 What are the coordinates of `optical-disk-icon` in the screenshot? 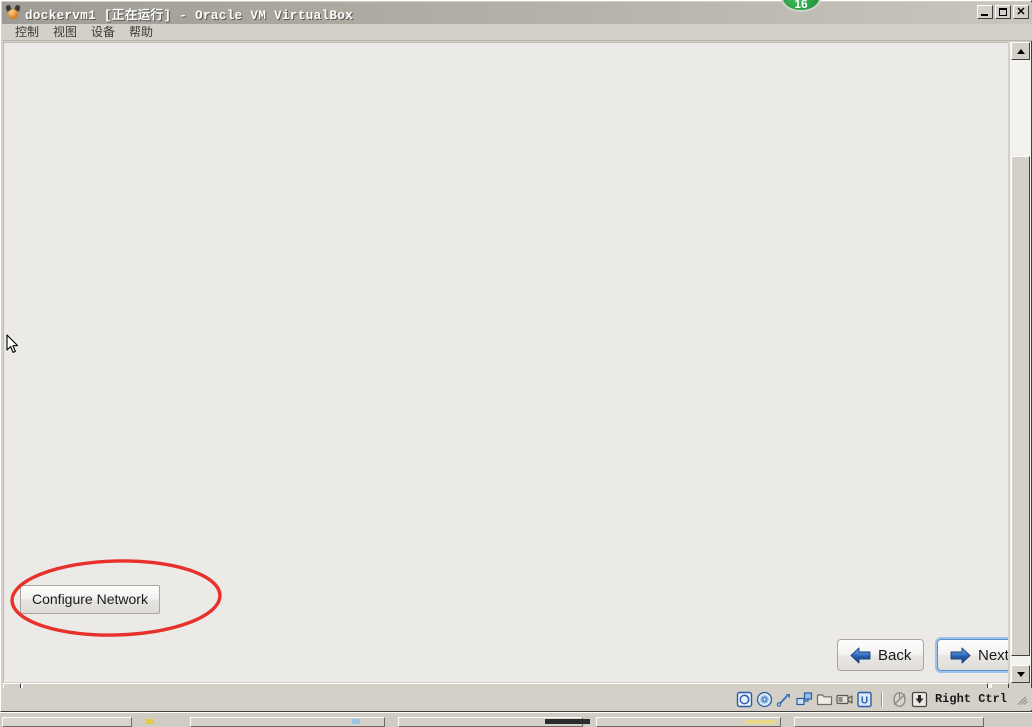 It's located at (764, 699).